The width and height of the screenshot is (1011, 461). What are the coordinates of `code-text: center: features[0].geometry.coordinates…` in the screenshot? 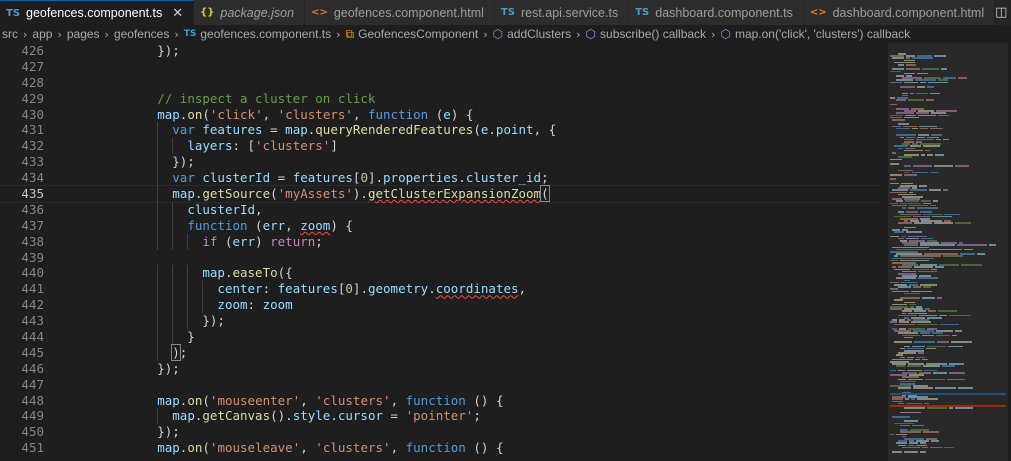 It's located at (285, 289).